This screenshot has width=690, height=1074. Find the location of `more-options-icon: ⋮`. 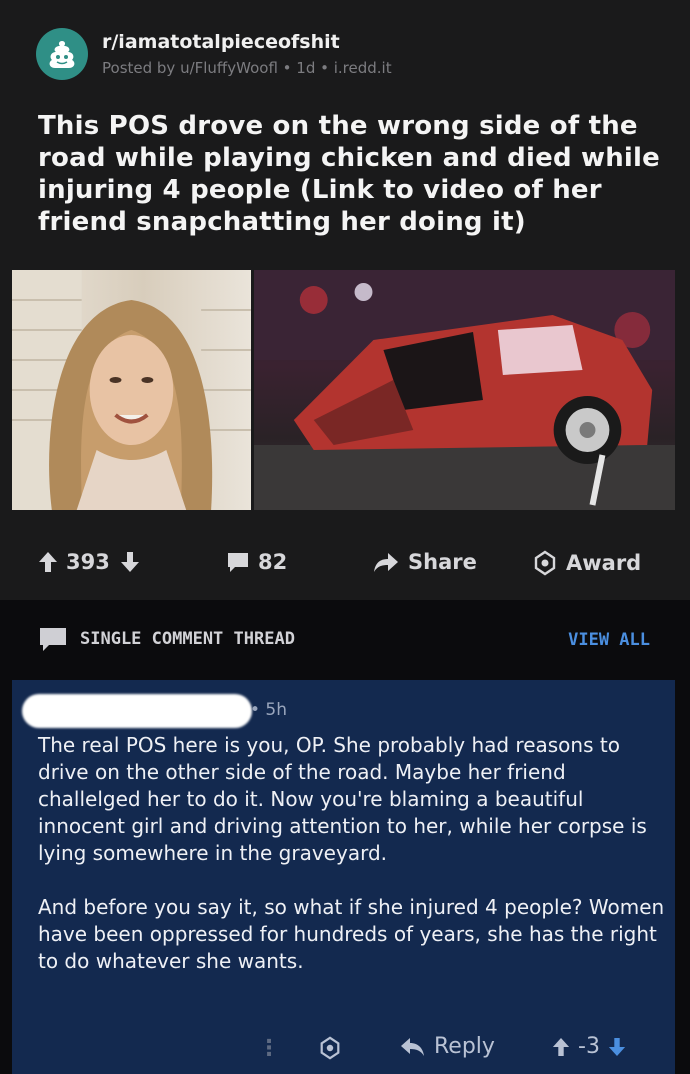

more-options-icon: ⋮ is located at coordinates (269, 1048).